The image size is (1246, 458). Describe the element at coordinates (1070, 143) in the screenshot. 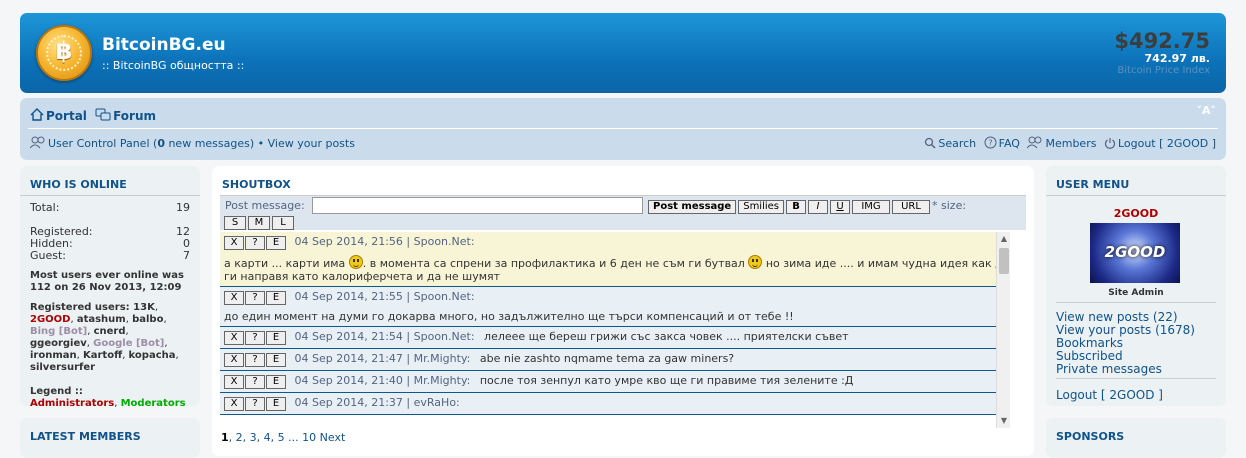

I see `members-link: Members` at that location.